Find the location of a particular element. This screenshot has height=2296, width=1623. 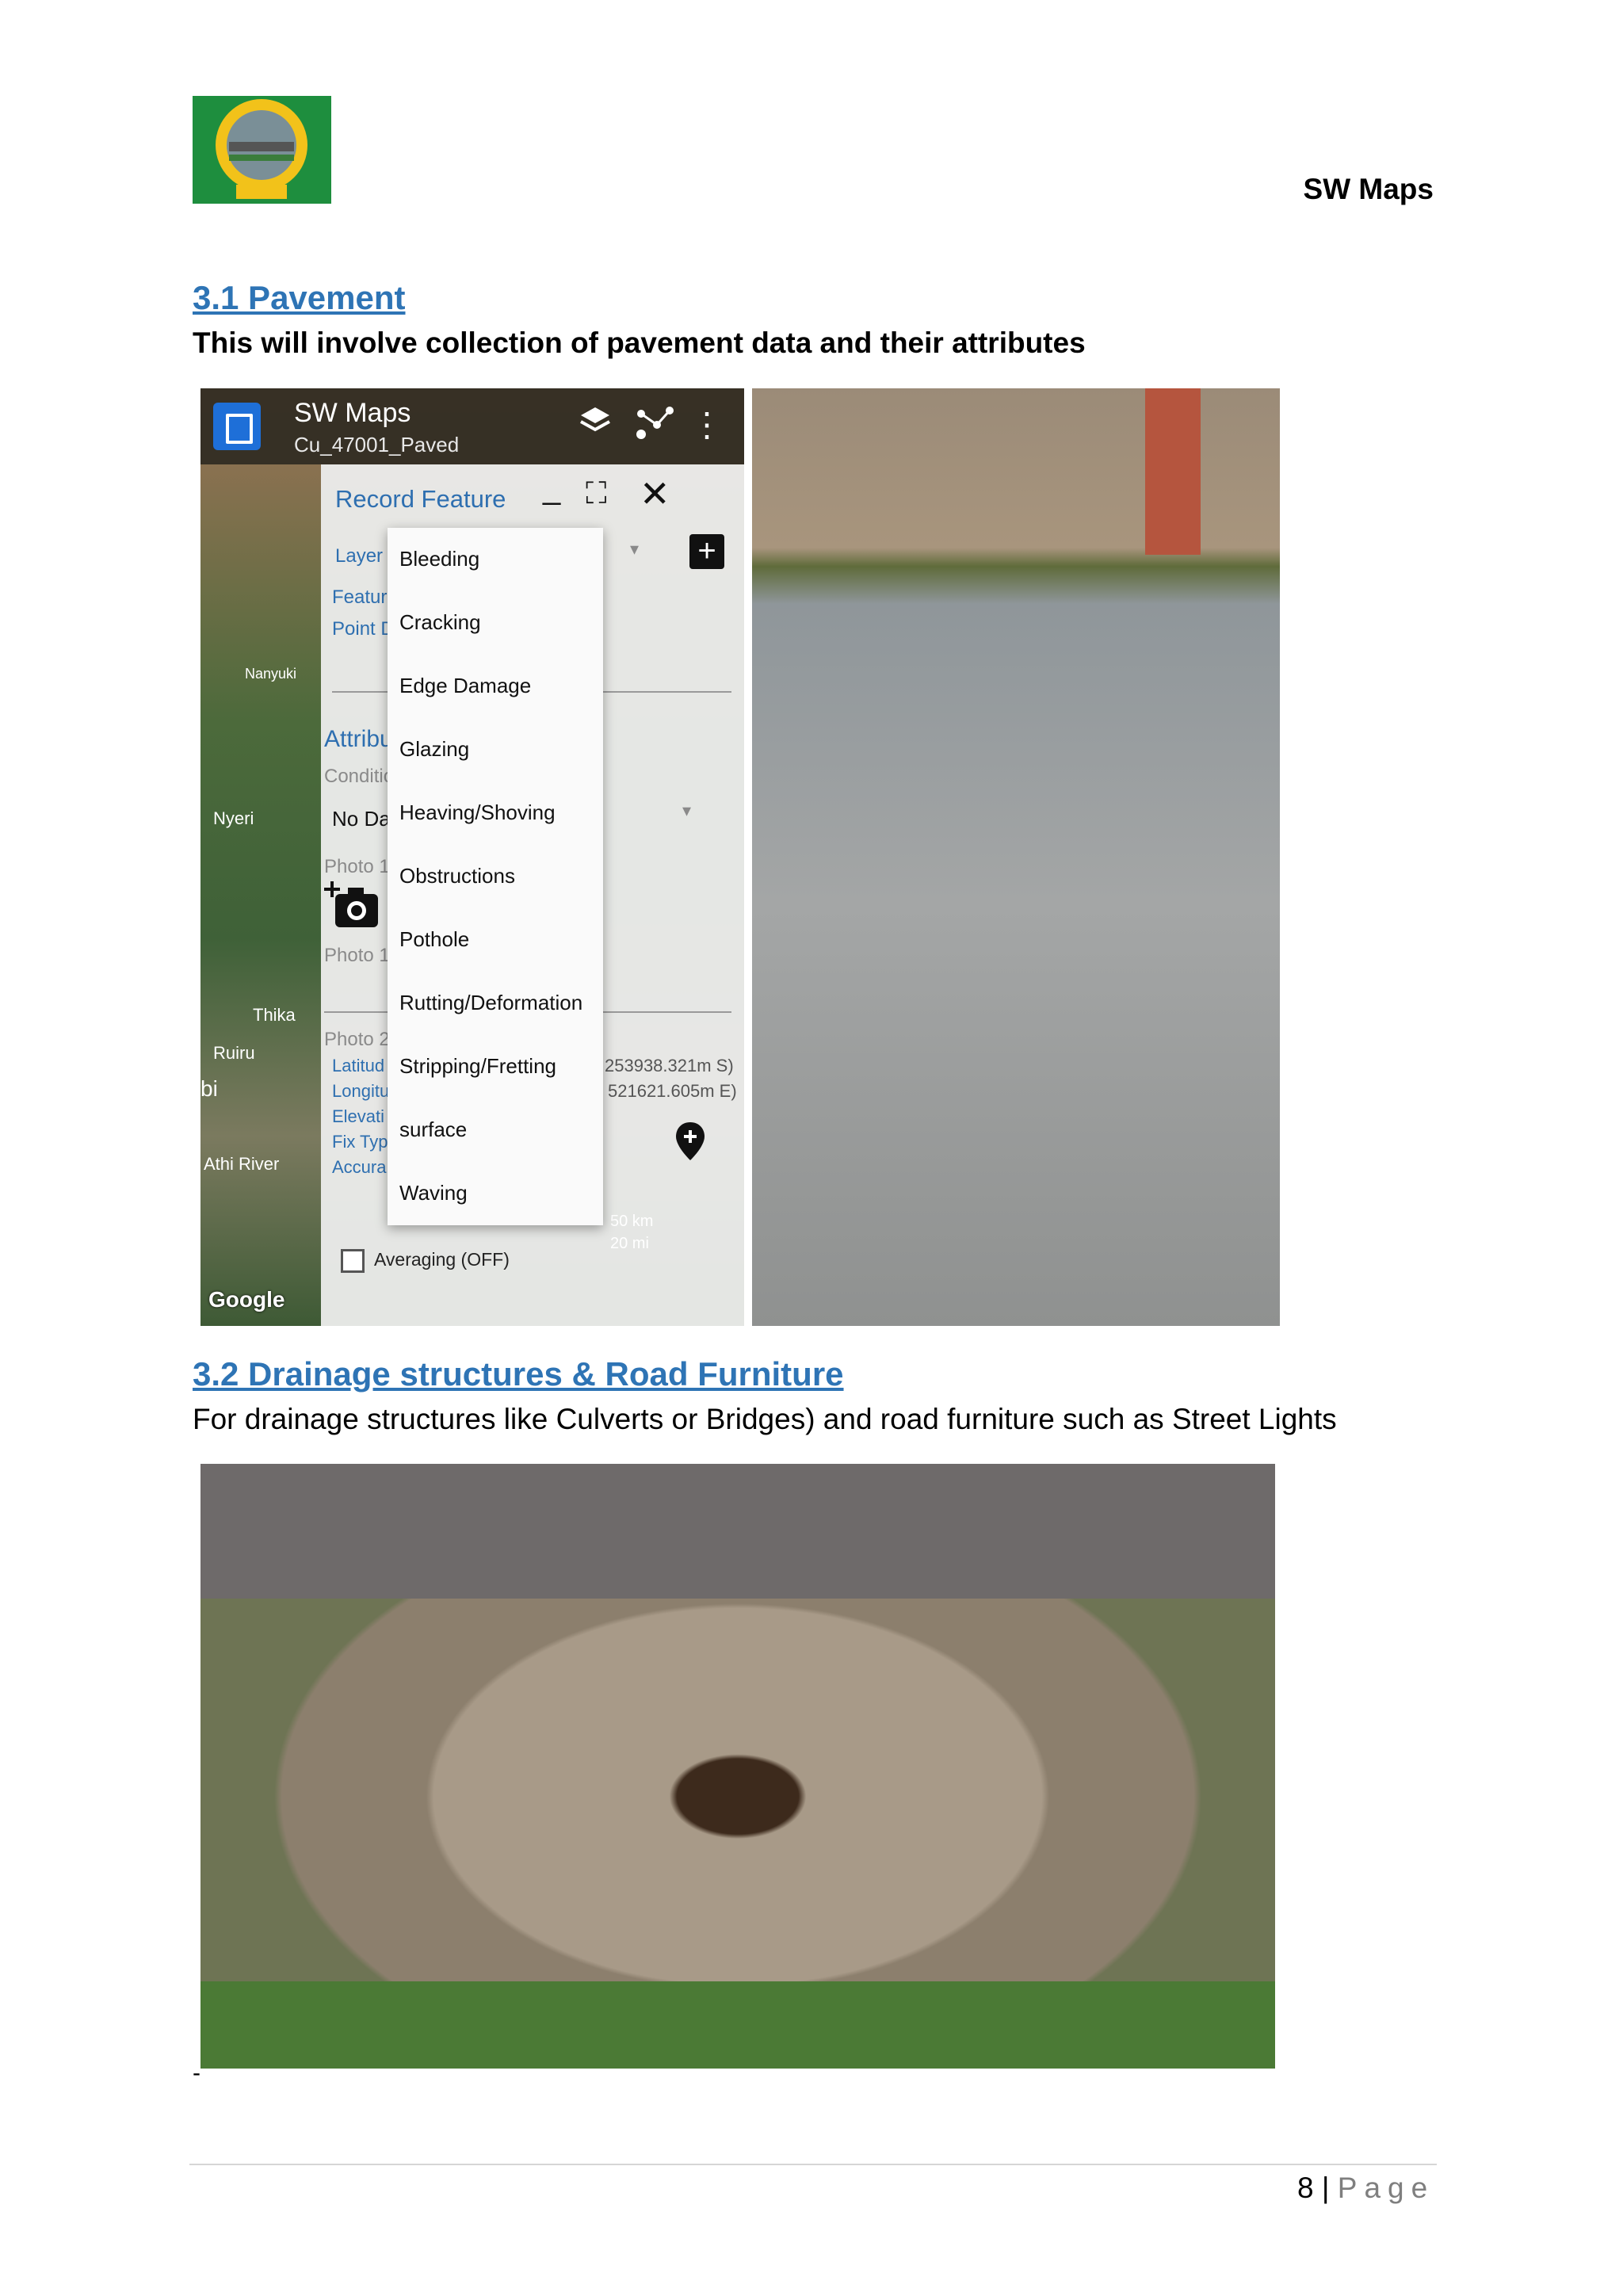

section-heading-pavement: 3.1 Pavement is located at coordinates (299, 297).